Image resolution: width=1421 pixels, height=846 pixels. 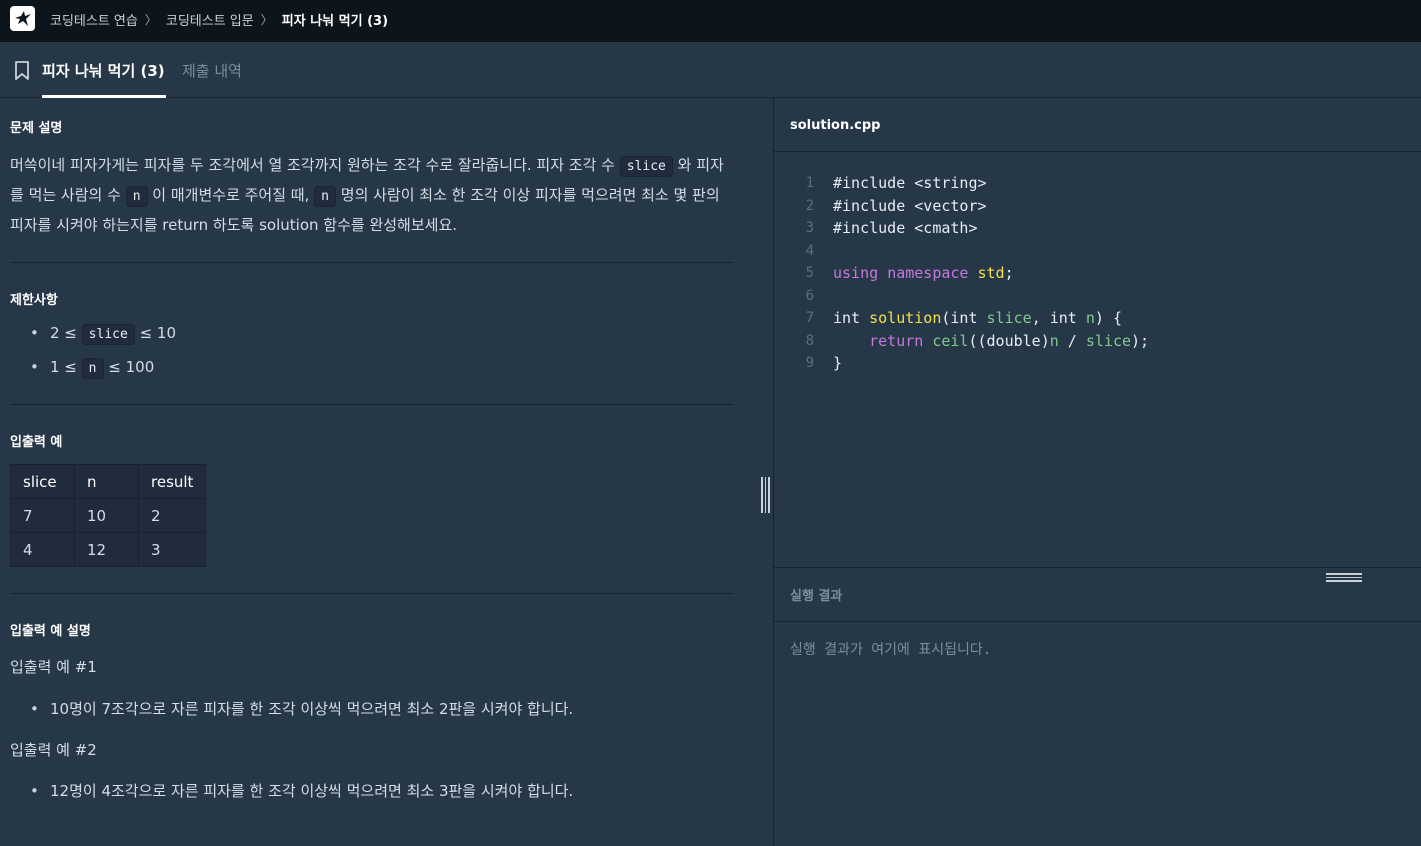 I want to click on table-cell: 10, so click(x=106, y=515).